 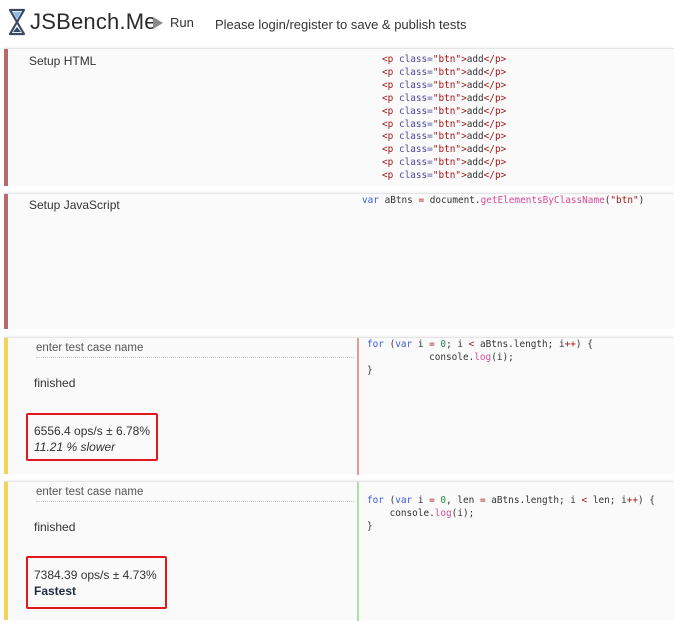 I want to click on run-label: Run, so click(x=182, y=22).